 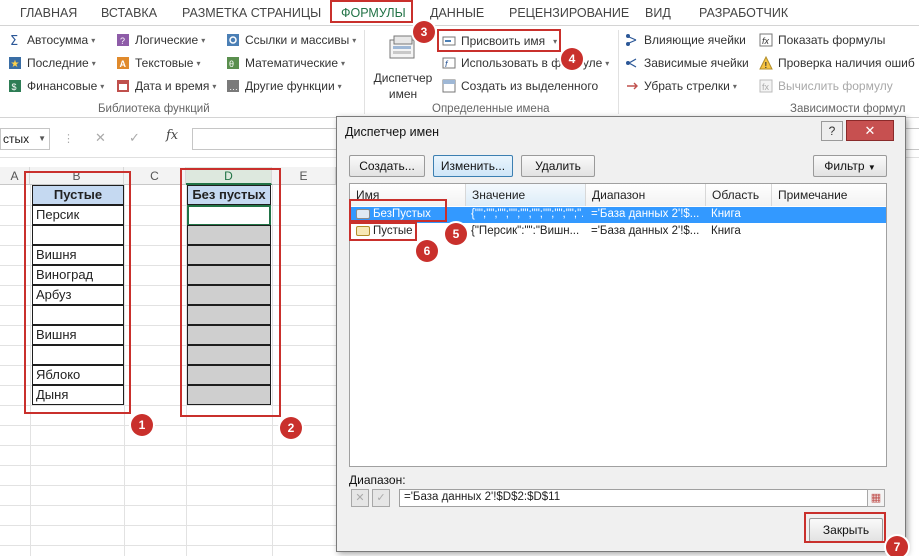 What do you see at coordinates (381, 498) in the screenshot?
I see `confirm-icon: ✓` at bounding box center [381, 498].